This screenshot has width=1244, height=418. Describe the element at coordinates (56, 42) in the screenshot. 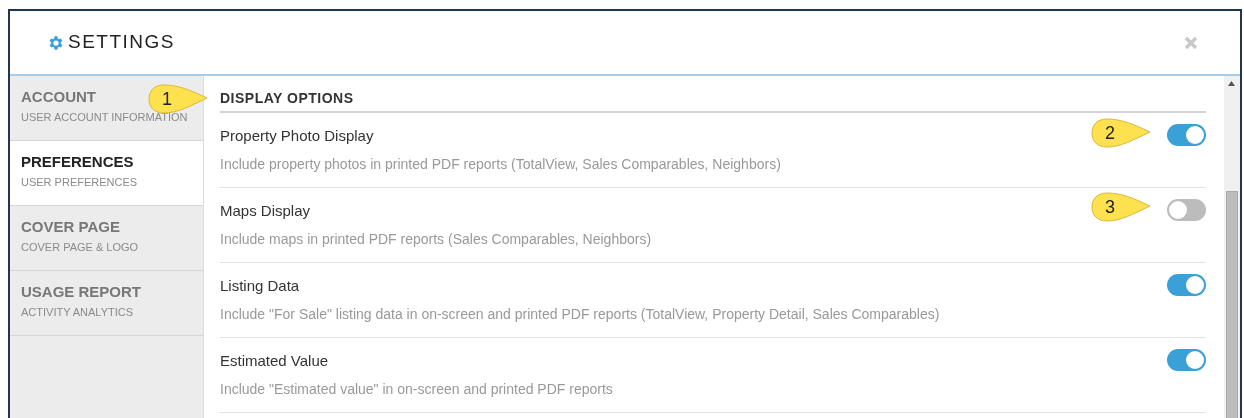

I see `settings-icon` at that location.